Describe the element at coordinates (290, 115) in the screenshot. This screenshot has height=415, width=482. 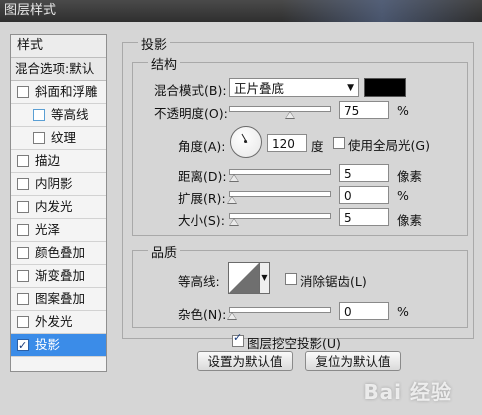
I see `opacity-slider-thumb` at that location.